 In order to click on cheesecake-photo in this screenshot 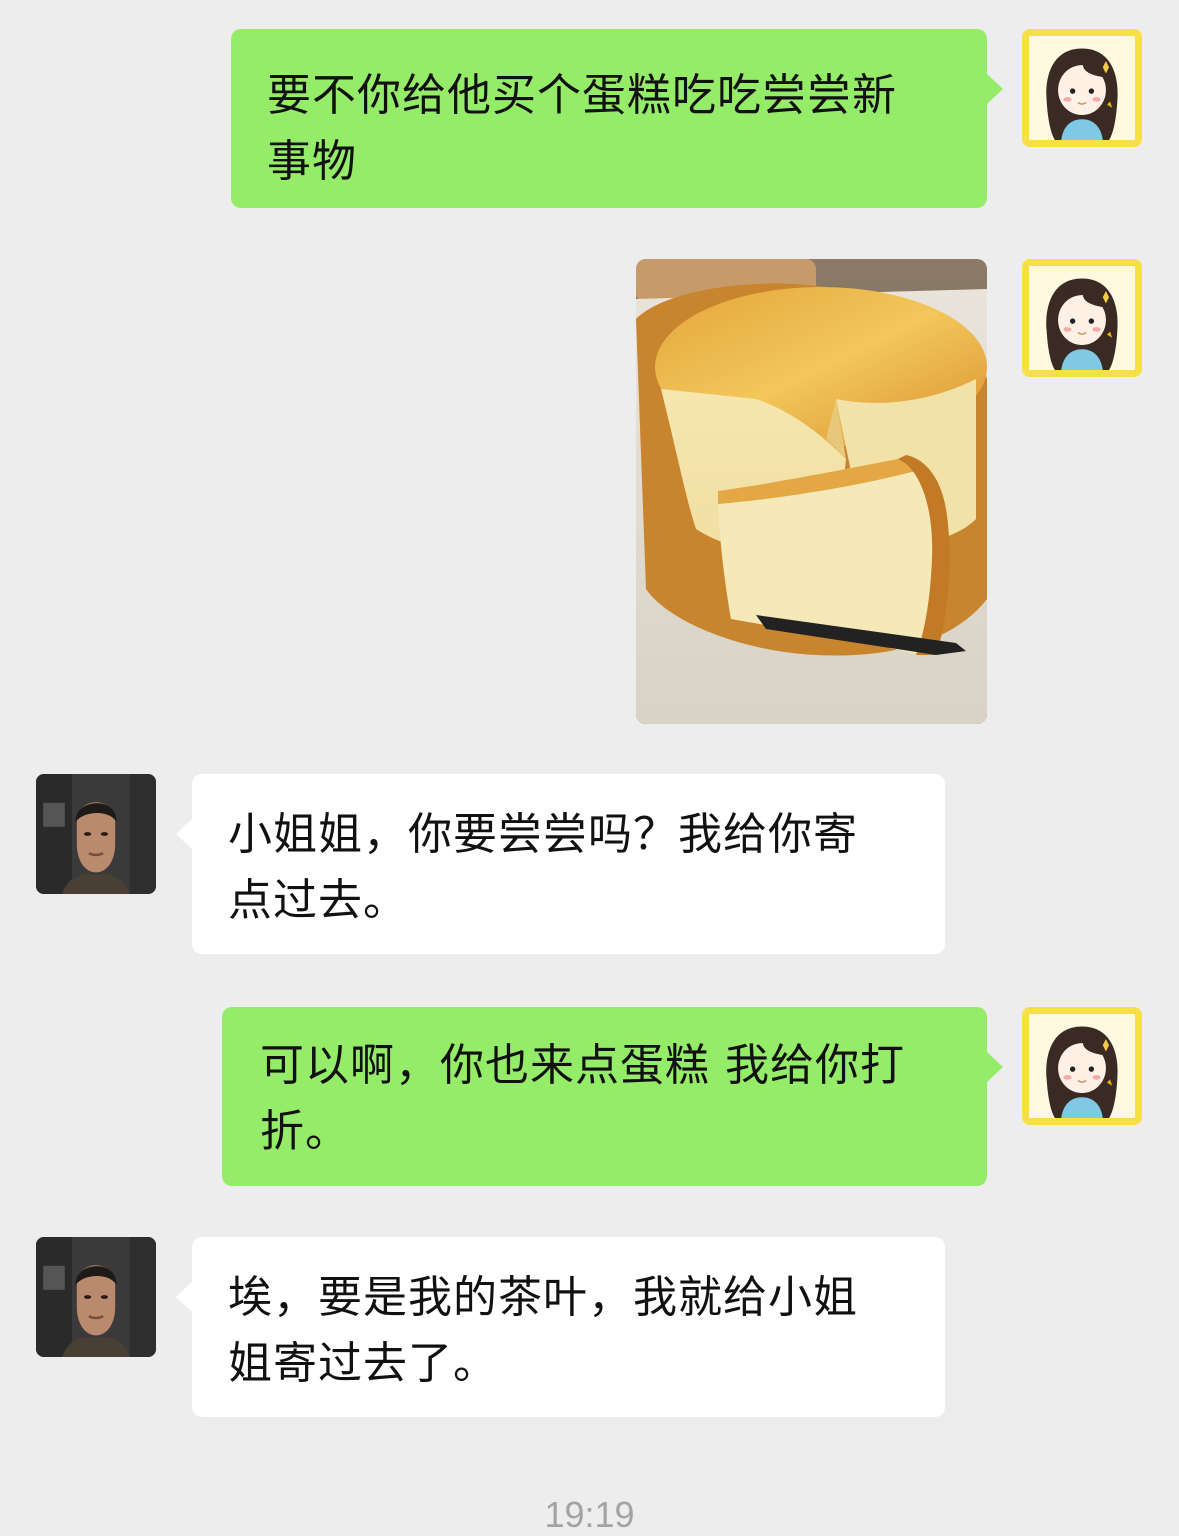, I will do `click(811, 491)`.